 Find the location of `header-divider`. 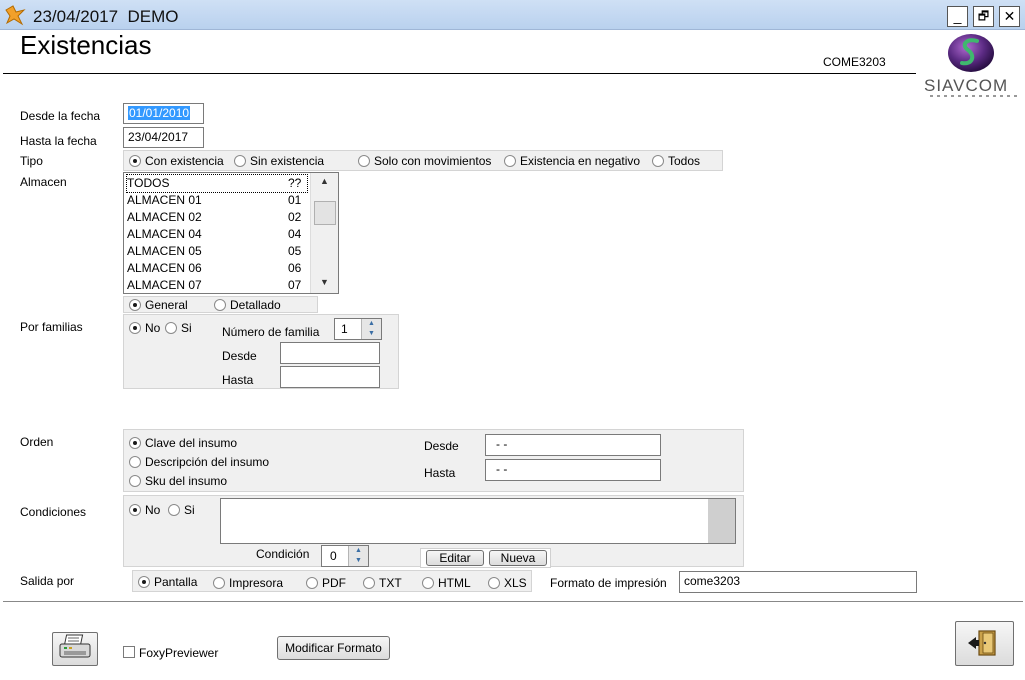

header-divider is located at coordinates (459, 73).